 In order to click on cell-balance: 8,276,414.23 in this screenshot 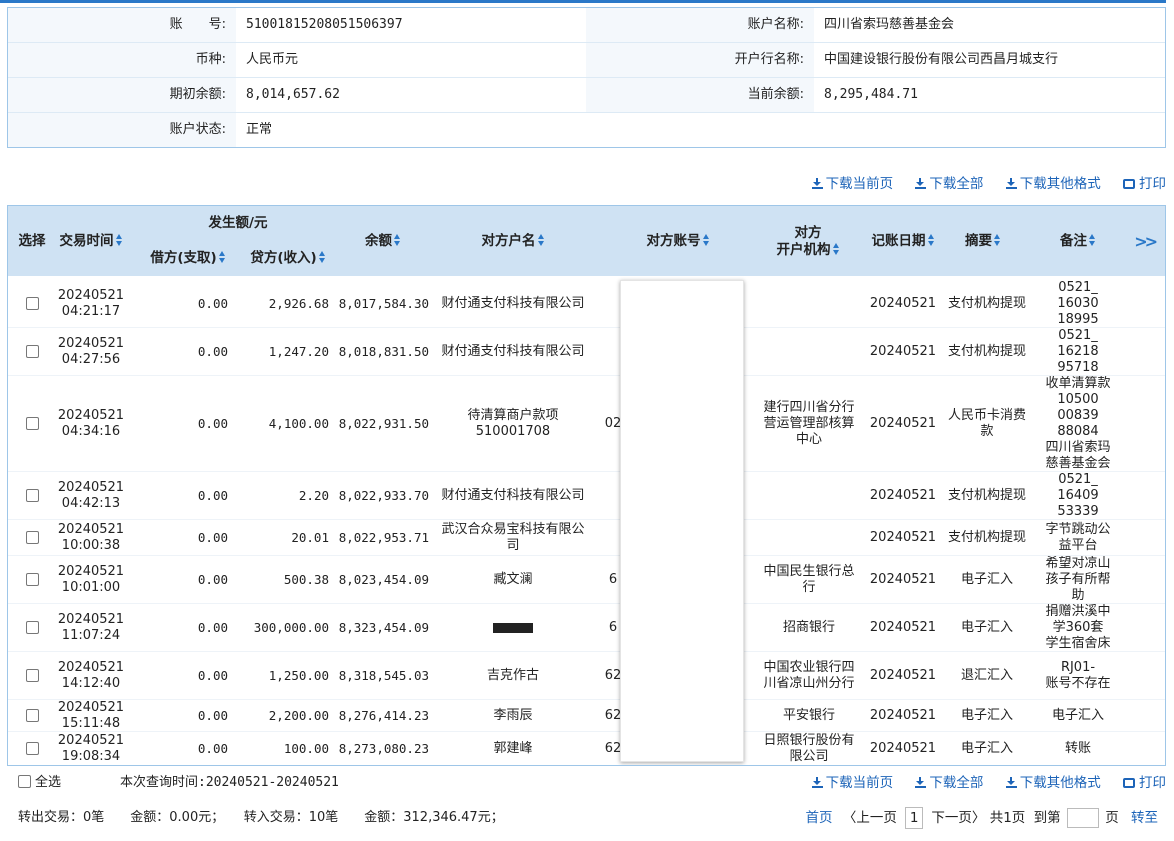, I will do `click(381, 715)`.